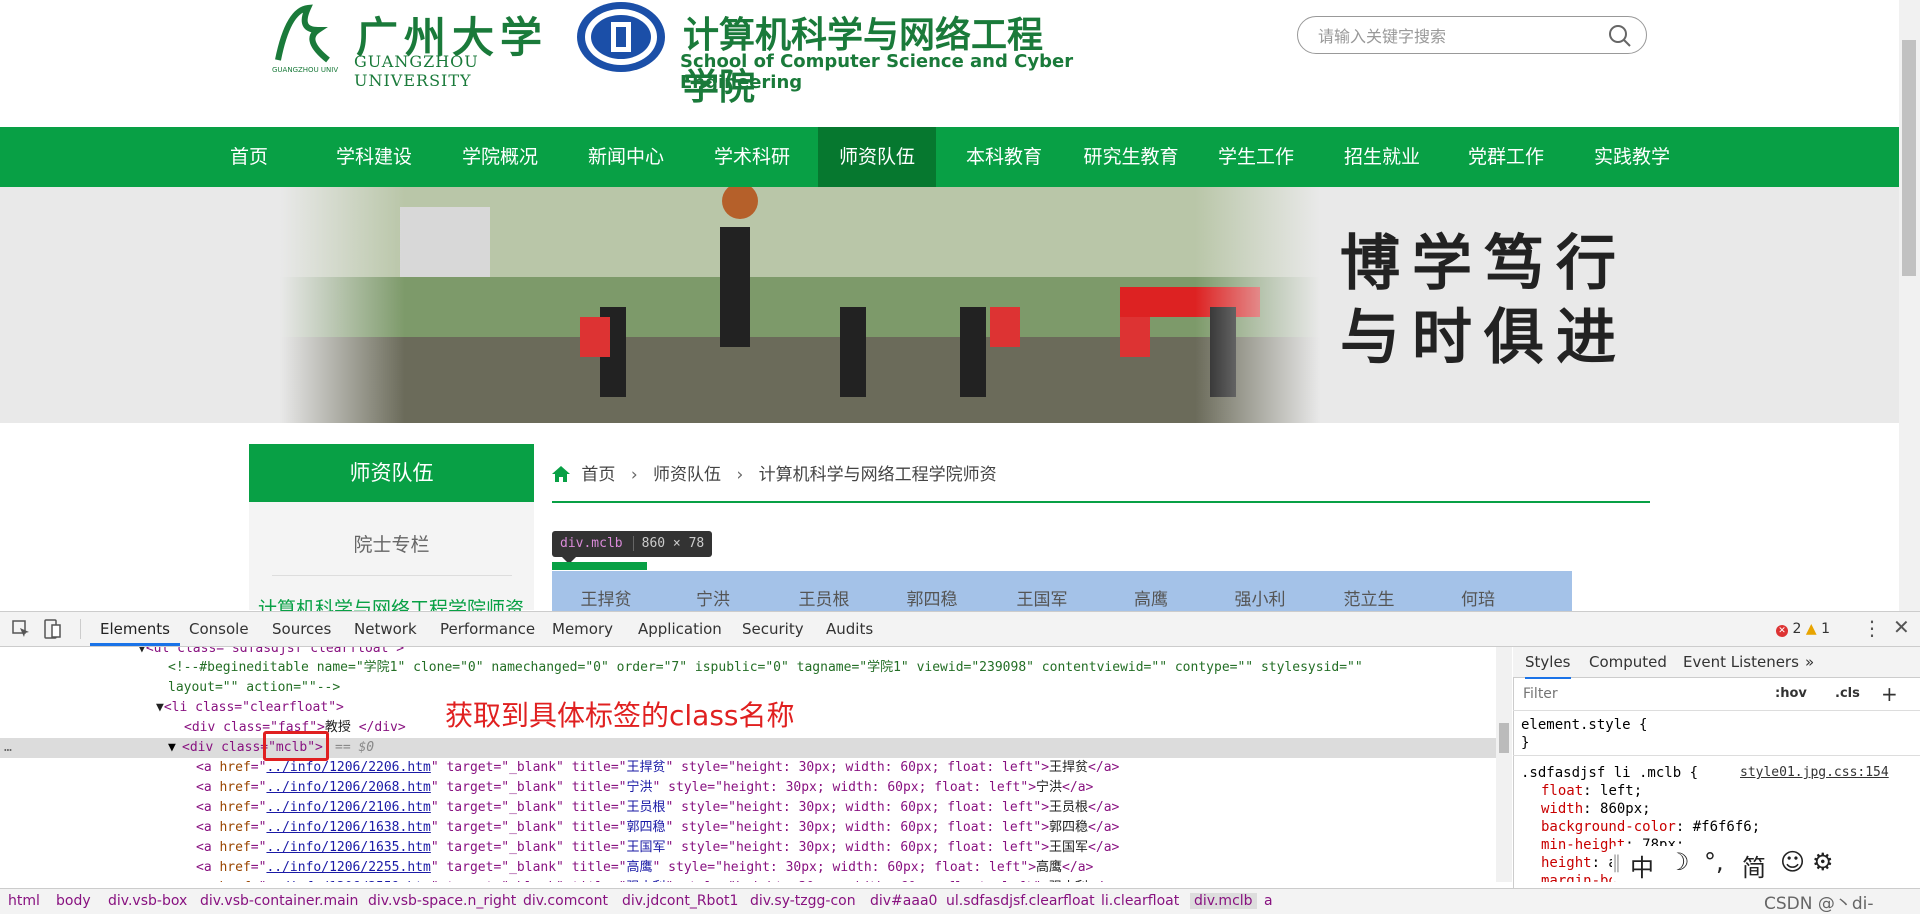 Image resolution: width=1920 pixels, height=914 pixels. What do you see at coordinates (1792, 862) in the screenshot?
I see `emoji-icon: ☺` at bounding box center [1792, 862].